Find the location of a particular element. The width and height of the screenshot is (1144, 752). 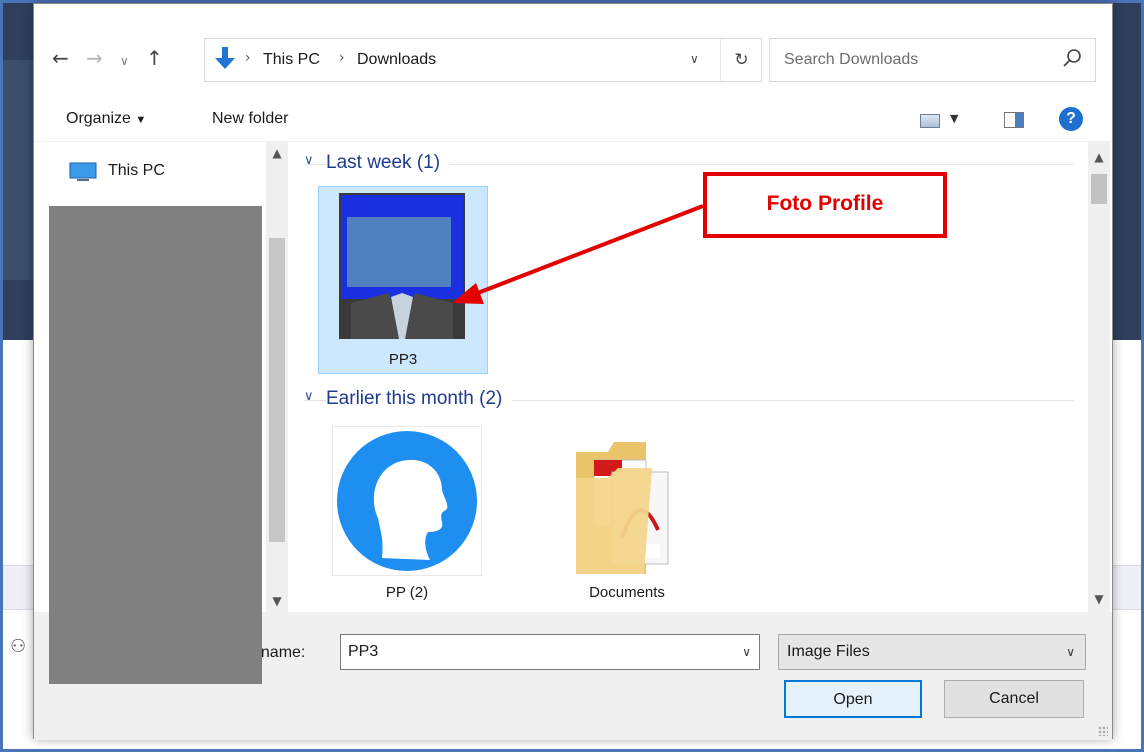

file-type-value: Image Files is located at coordinates (828, 651).